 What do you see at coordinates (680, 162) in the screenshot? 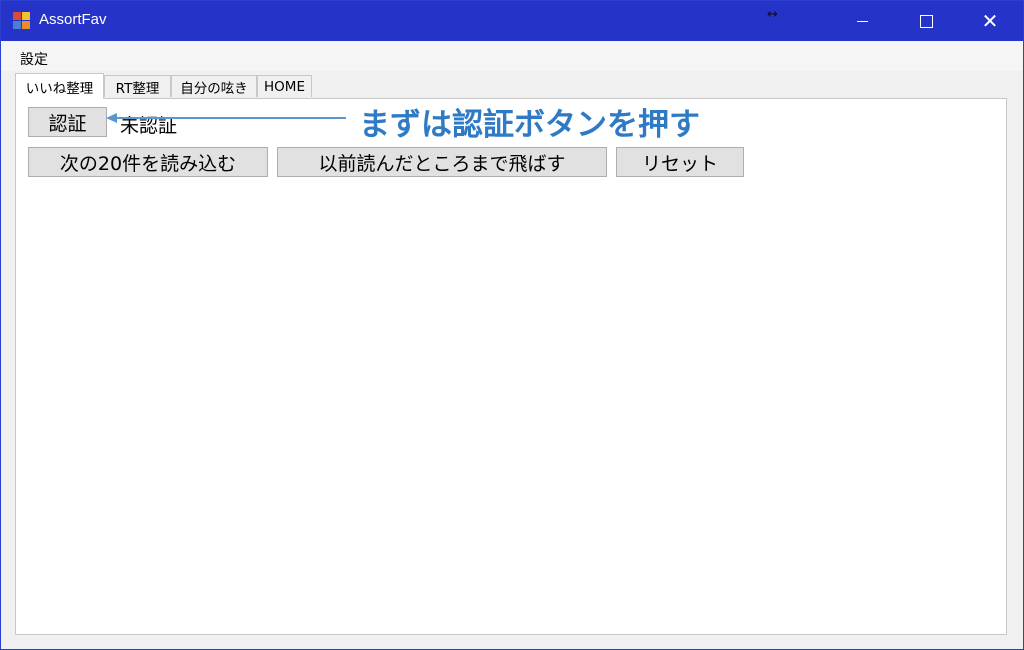
I see `reset-button: リセット` at bounding box center [680, 162].